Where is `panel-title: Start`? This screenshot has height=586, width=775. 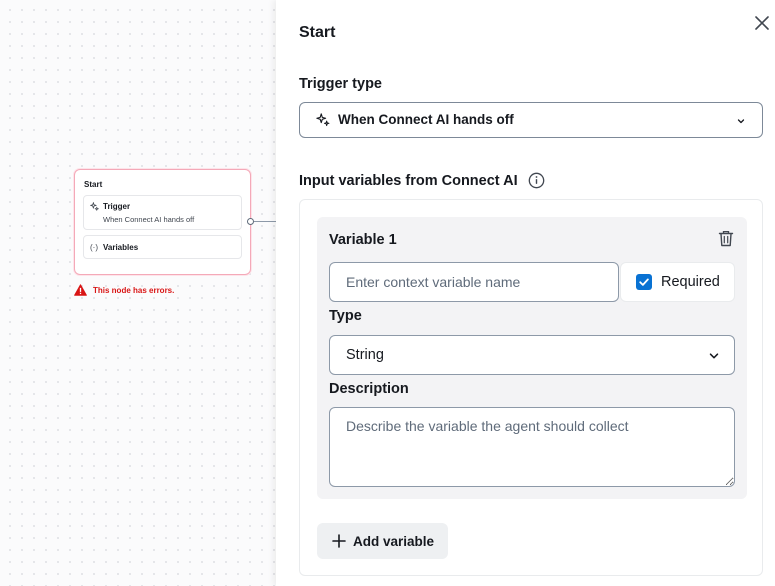
panel-title: Start is located at coordinates (317, 32).